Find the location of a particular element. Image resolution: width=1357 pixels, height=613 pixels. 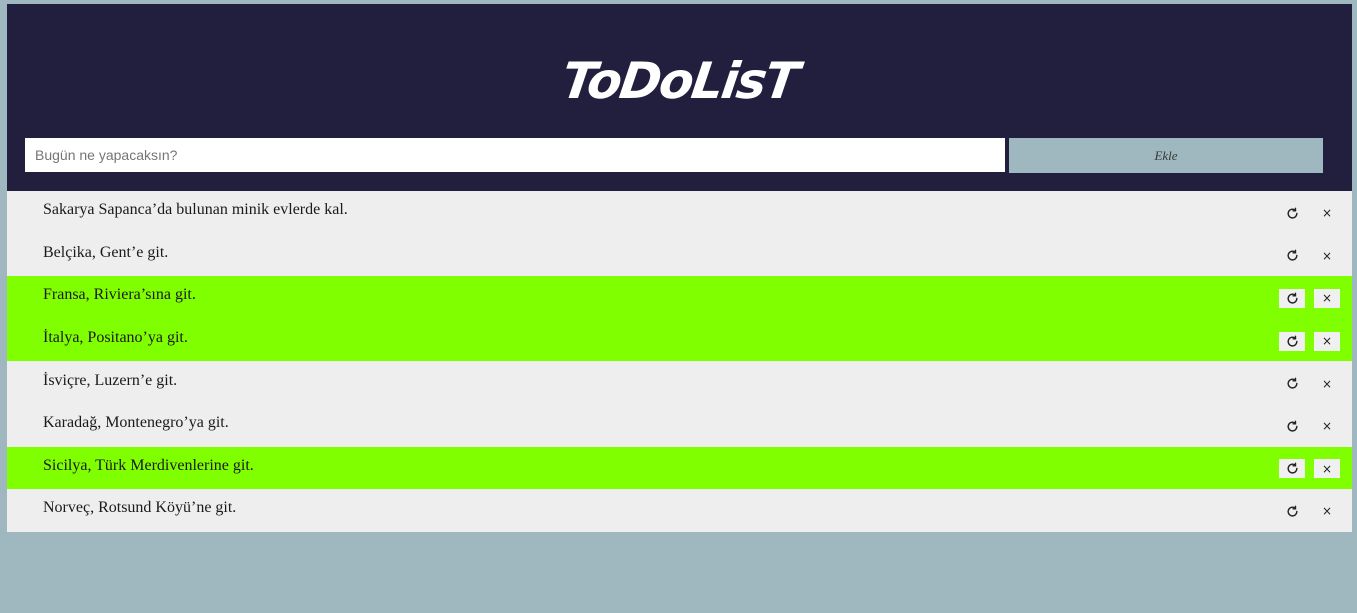

list-item: İsviçre, Luzern’e git. × is located at coordinates (679, 382).